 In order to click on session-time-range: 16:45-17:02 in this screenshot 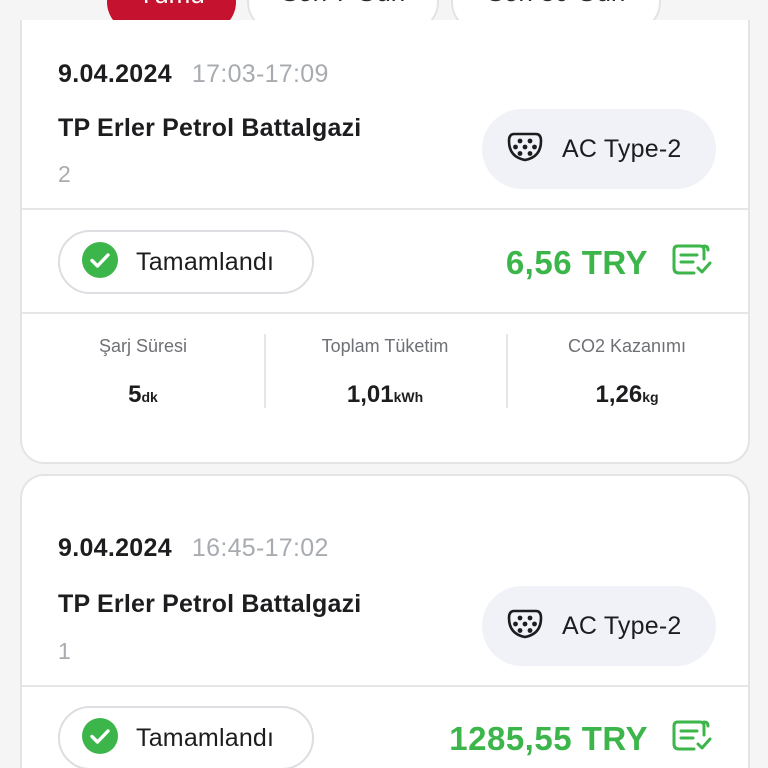, I will do `click(260, 548)`.